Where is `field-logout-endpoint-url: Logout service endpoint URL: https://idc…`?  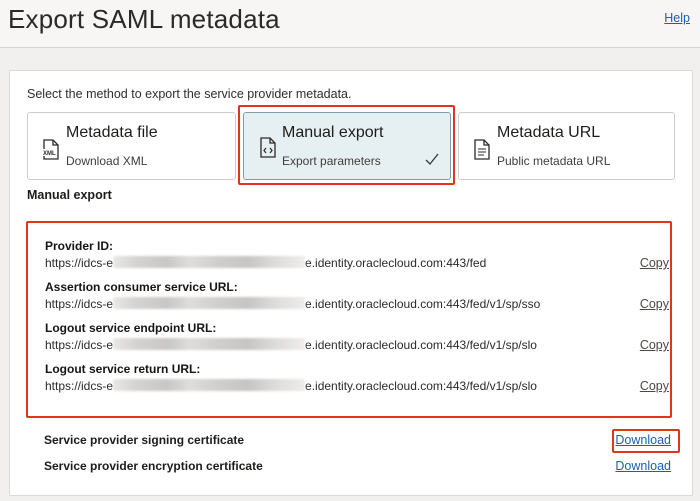 field-logout-endpoint-url: Logout service endpoint URL: https://idc… is located at coordinates (357, 336).